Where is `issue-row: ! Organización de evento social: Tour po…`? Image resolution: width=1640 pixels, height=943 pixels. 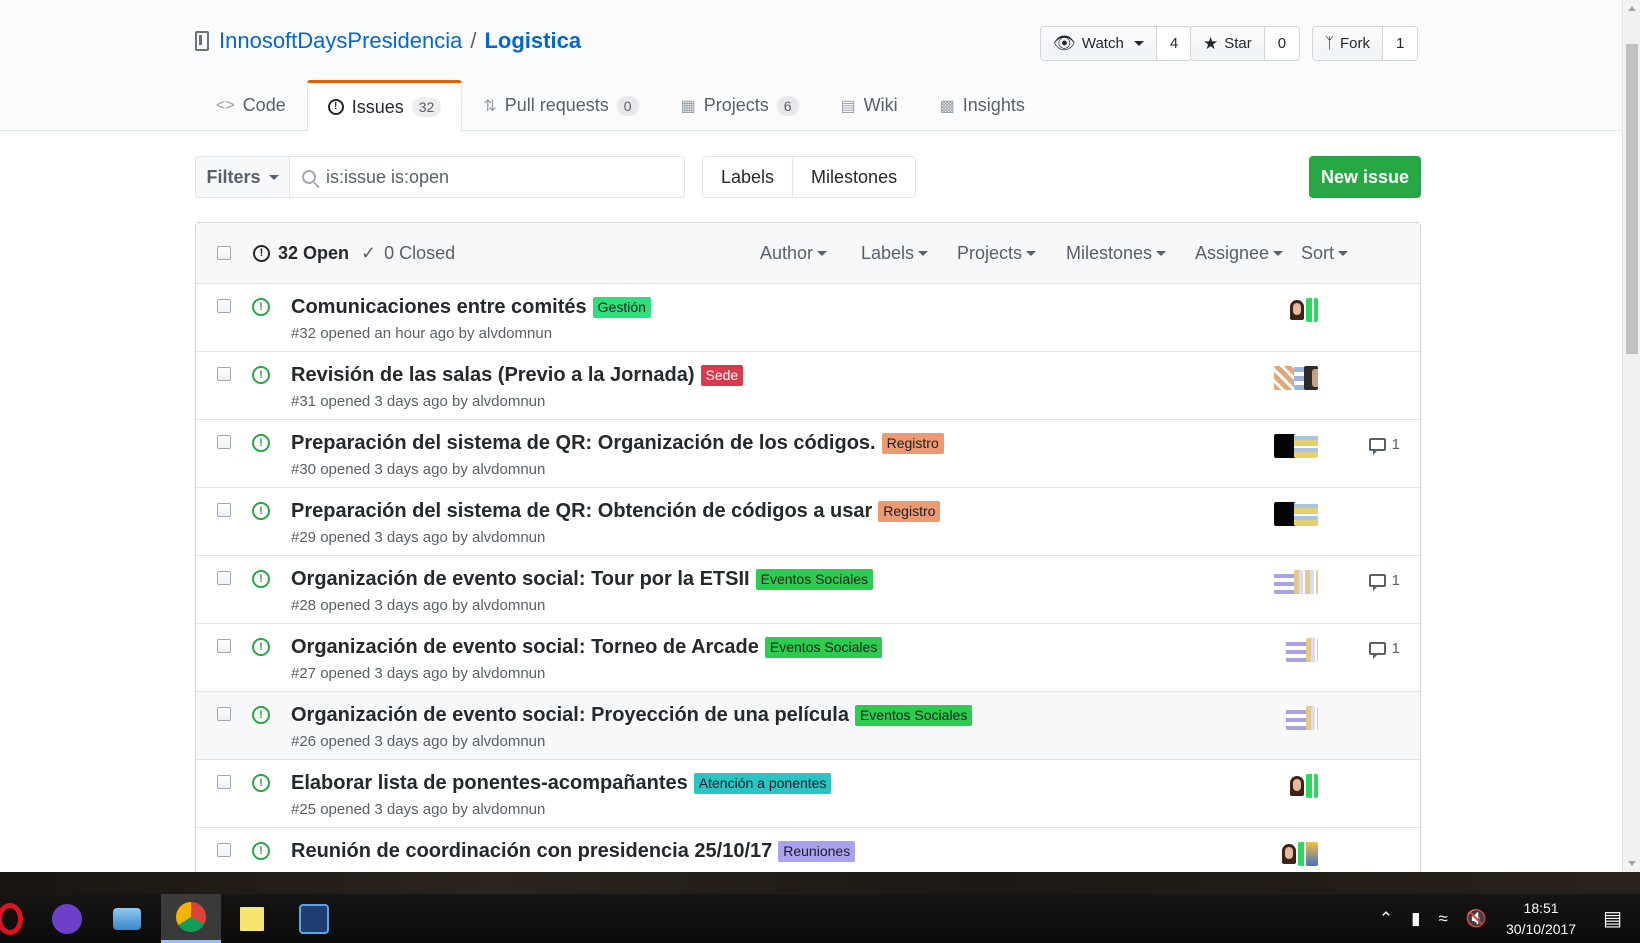
issue-row: ! Organización de evento social: Tour po… is located at coordinates (808, 590).